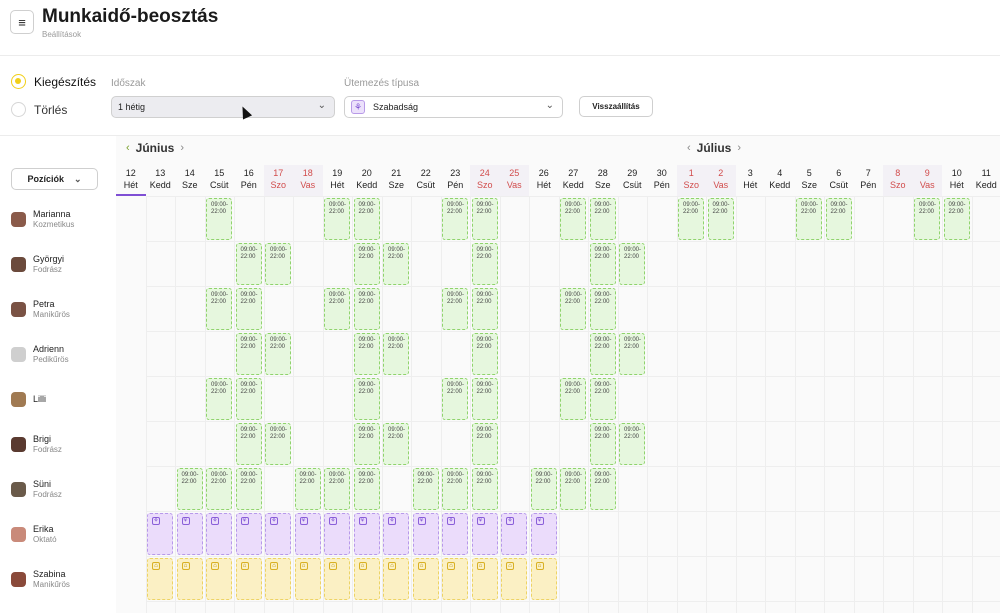  Describe the element at coordinates (42, 219) in the screenshot. I see `staff-row: Marianna Kozmetikus` at that location.